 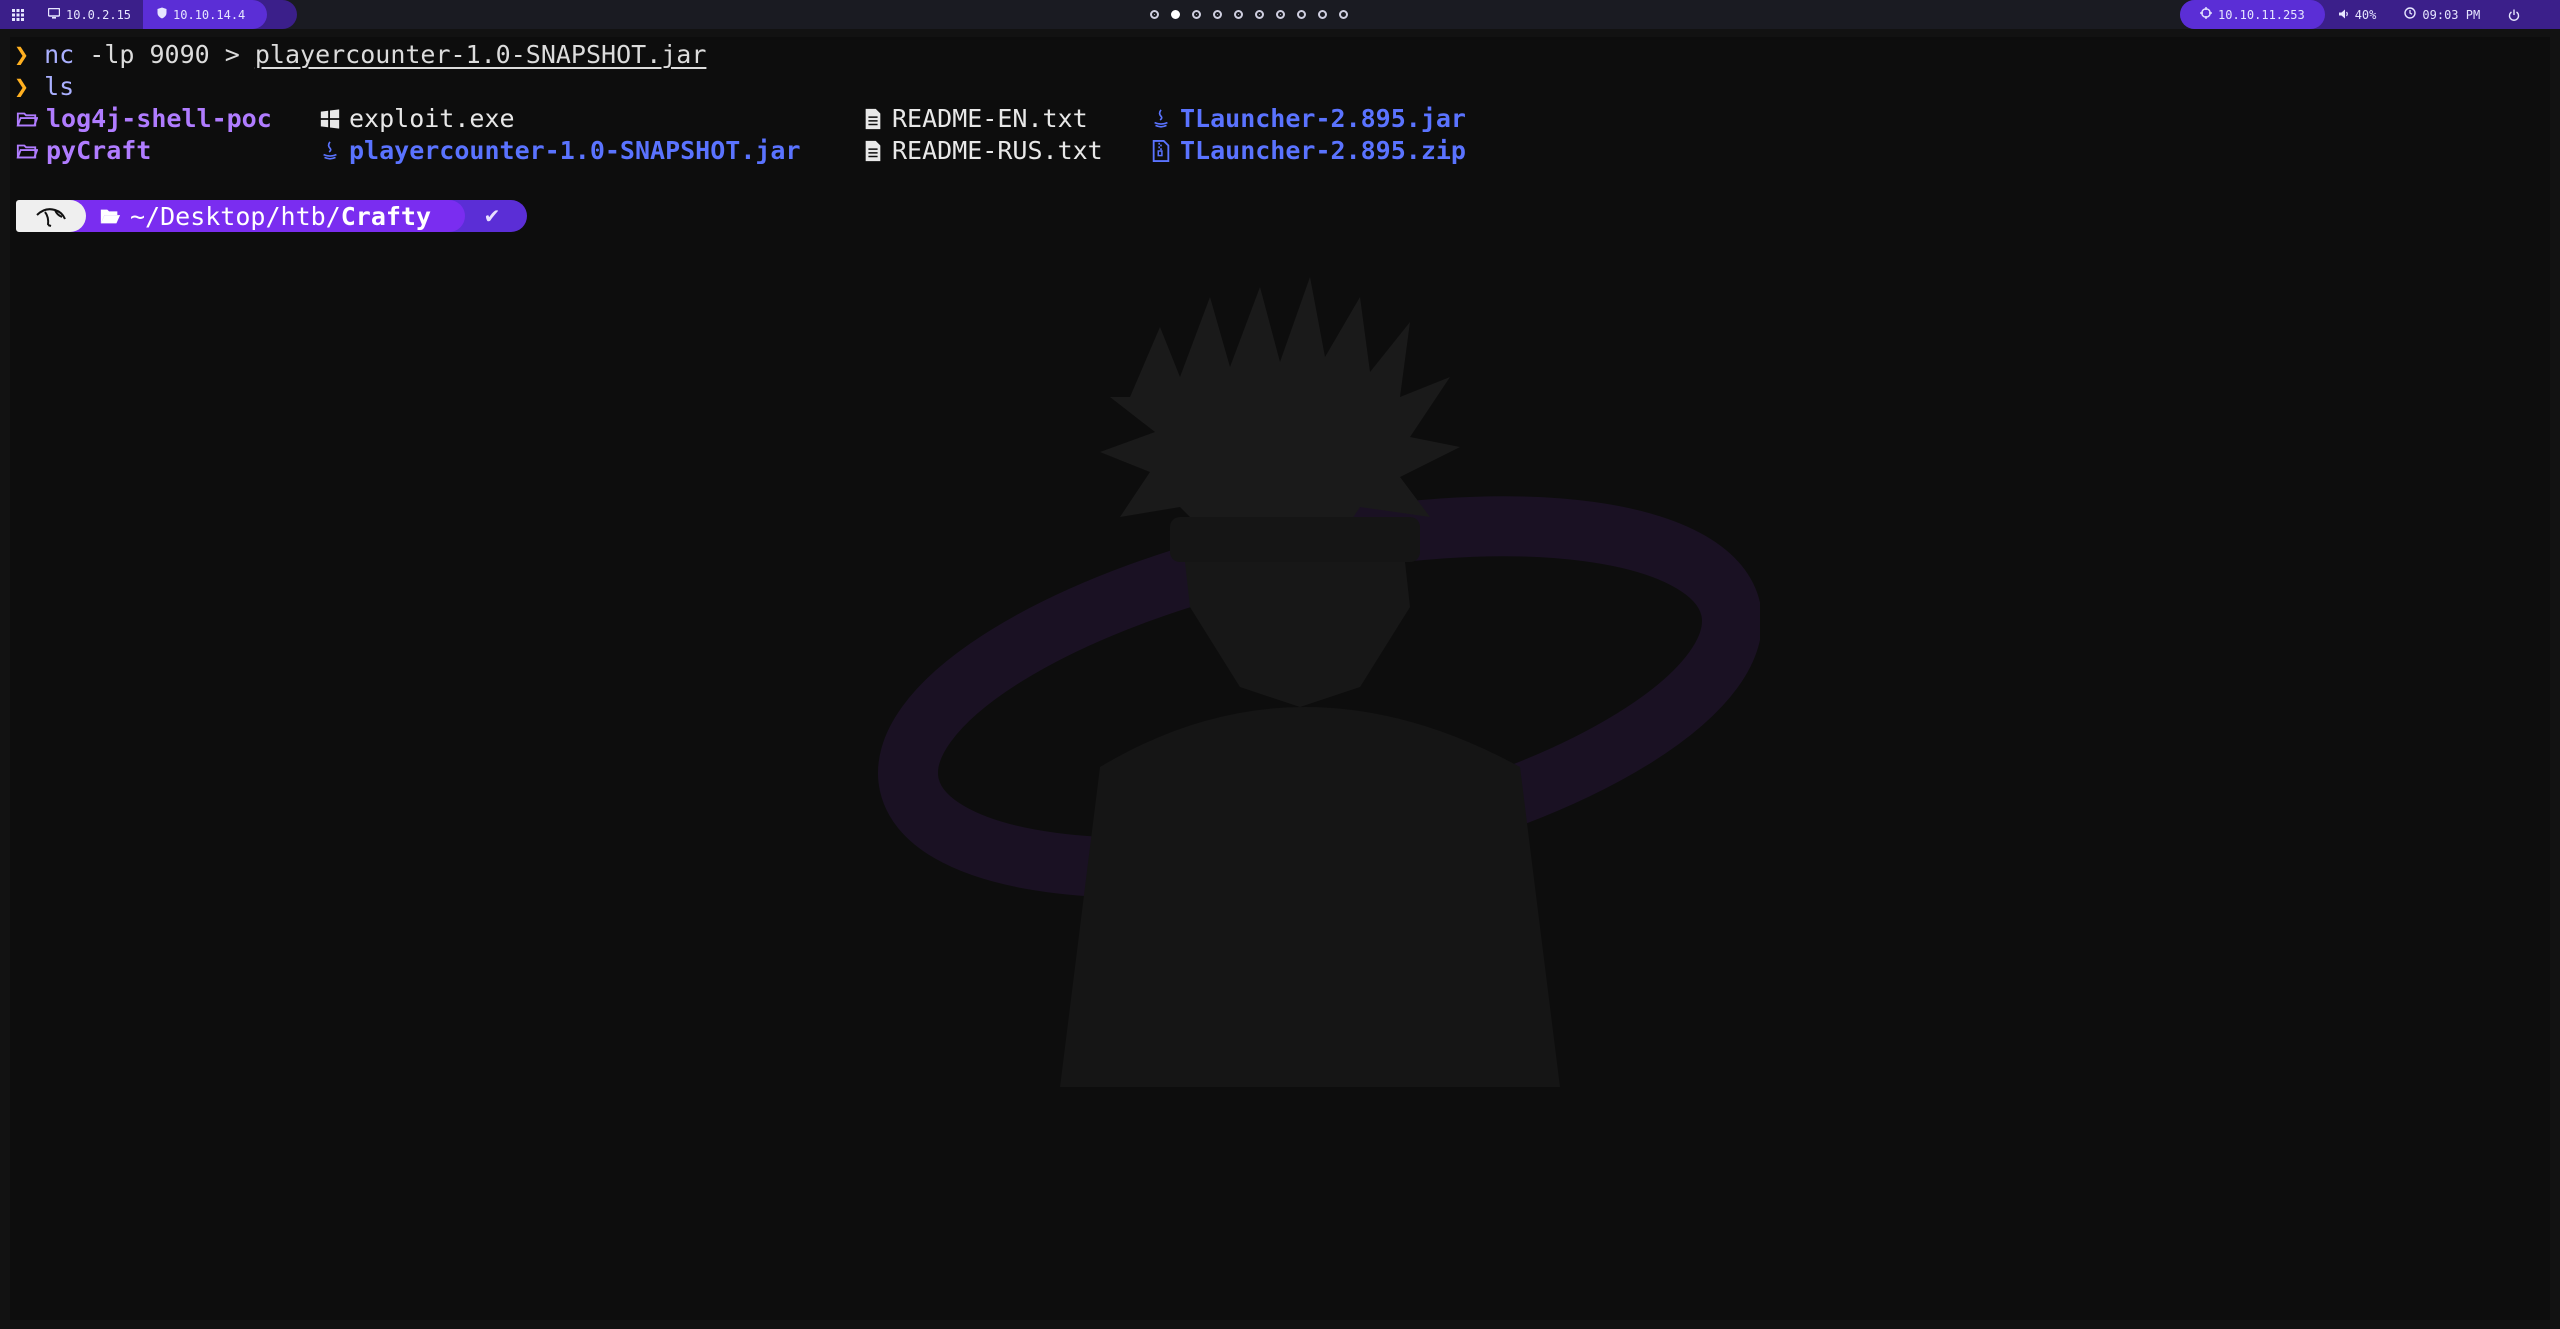 I want to click on workspace-1-indicator, so click(x=1154, y=14).